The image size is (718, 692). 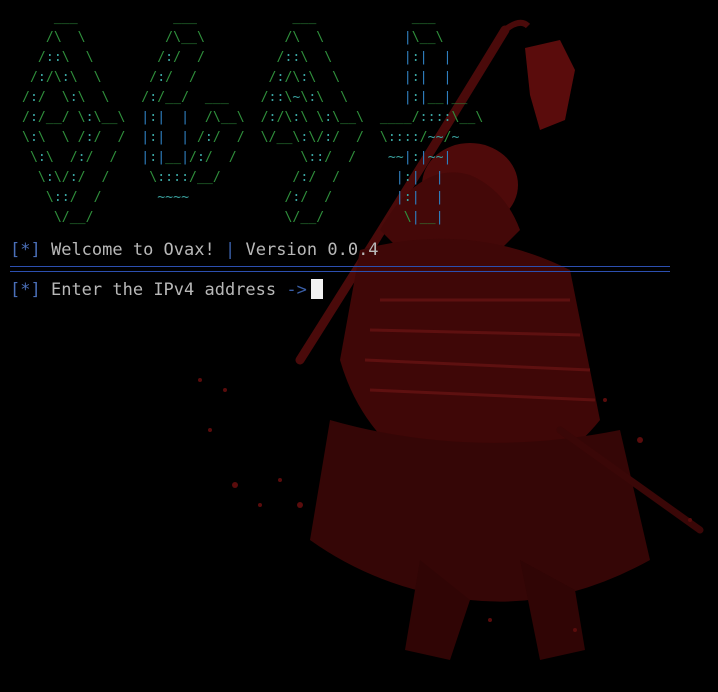 I want to click on ascii-logo-line: \/__/ \/__/ \|__|, so click(x=248, y=217).